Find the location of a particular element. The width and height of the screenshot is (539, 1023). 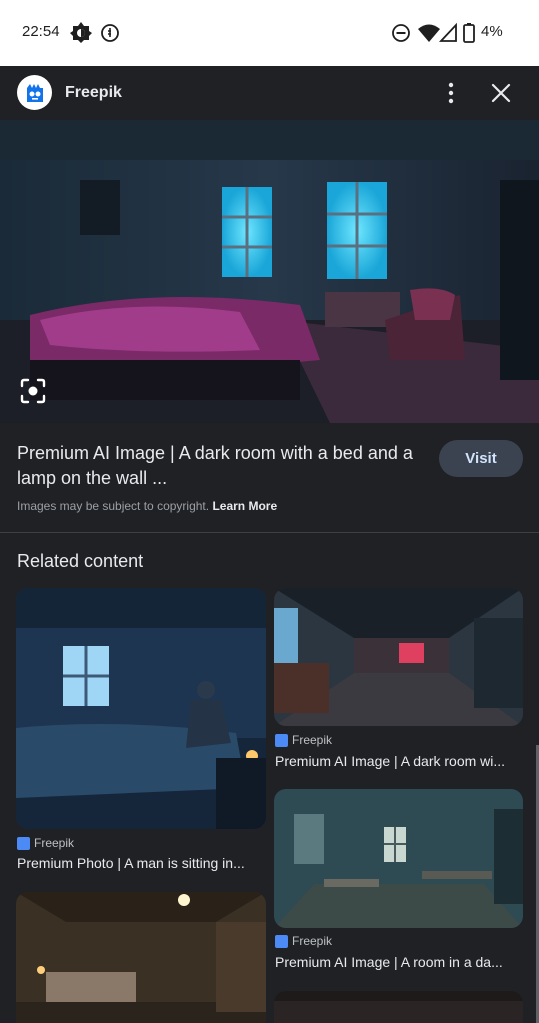

battery-icon is located at coordinates (469, 33).